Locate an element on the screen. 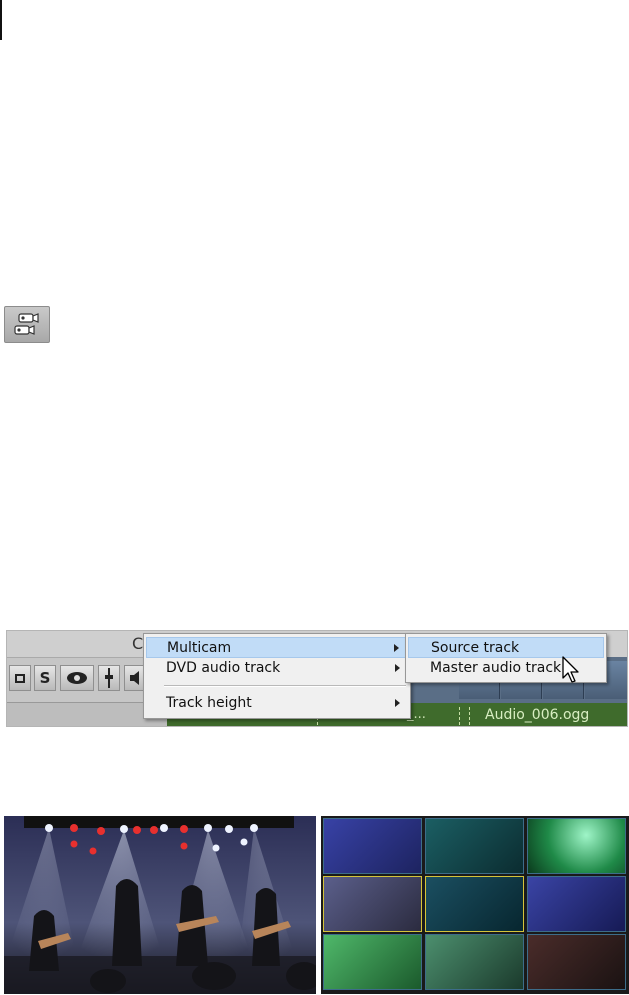 The height and width of the screenshot is (995, 629). track-lock-icon is located at coordinates (20, 678).